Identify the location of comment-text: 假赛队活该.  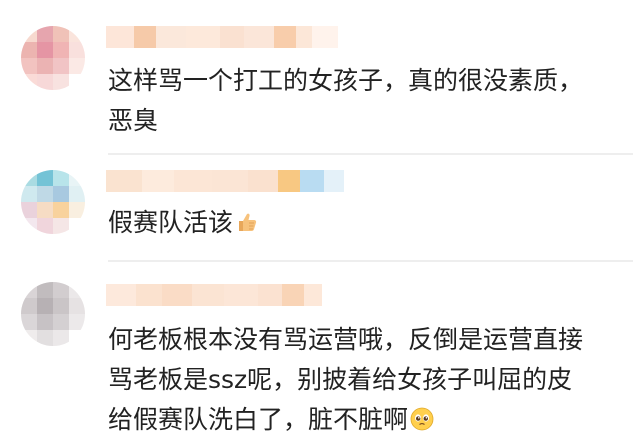
(183, 223).